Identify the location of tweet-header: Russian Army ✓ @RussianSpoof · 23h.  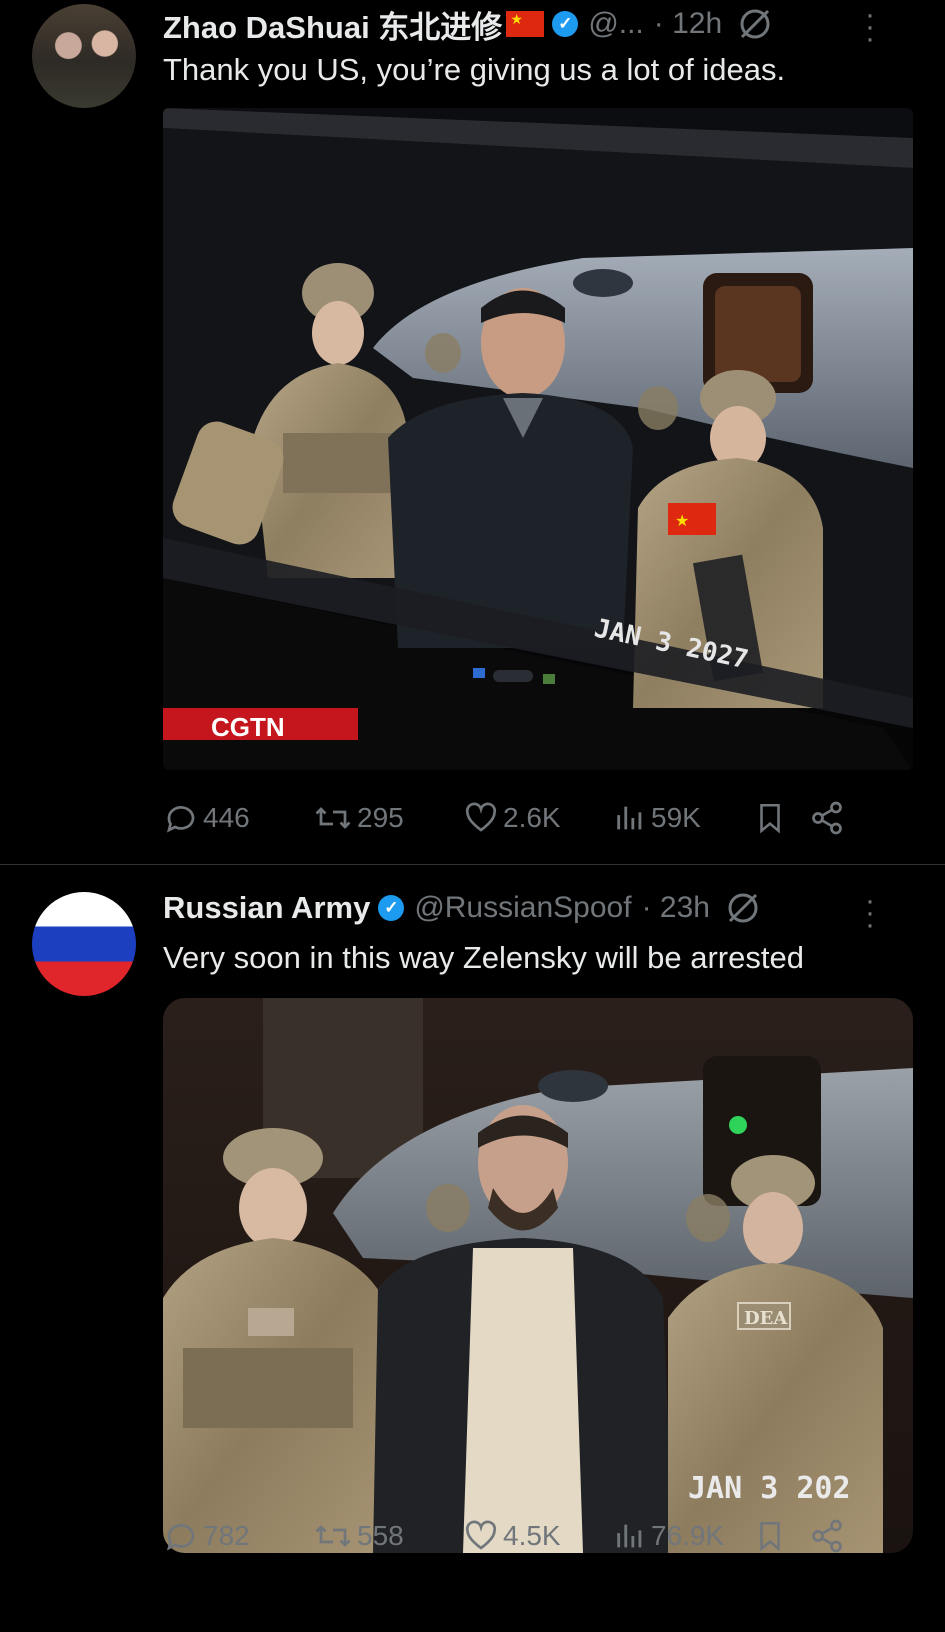
(461, 908).